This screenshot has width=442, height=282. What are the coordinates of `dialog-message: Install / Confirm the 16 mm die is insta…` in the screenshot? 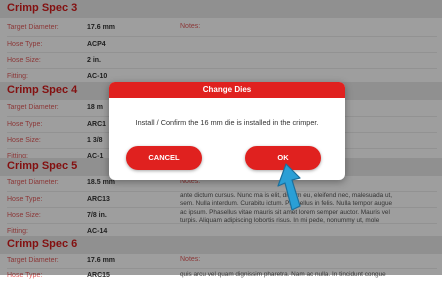 It's located at (227, 122).